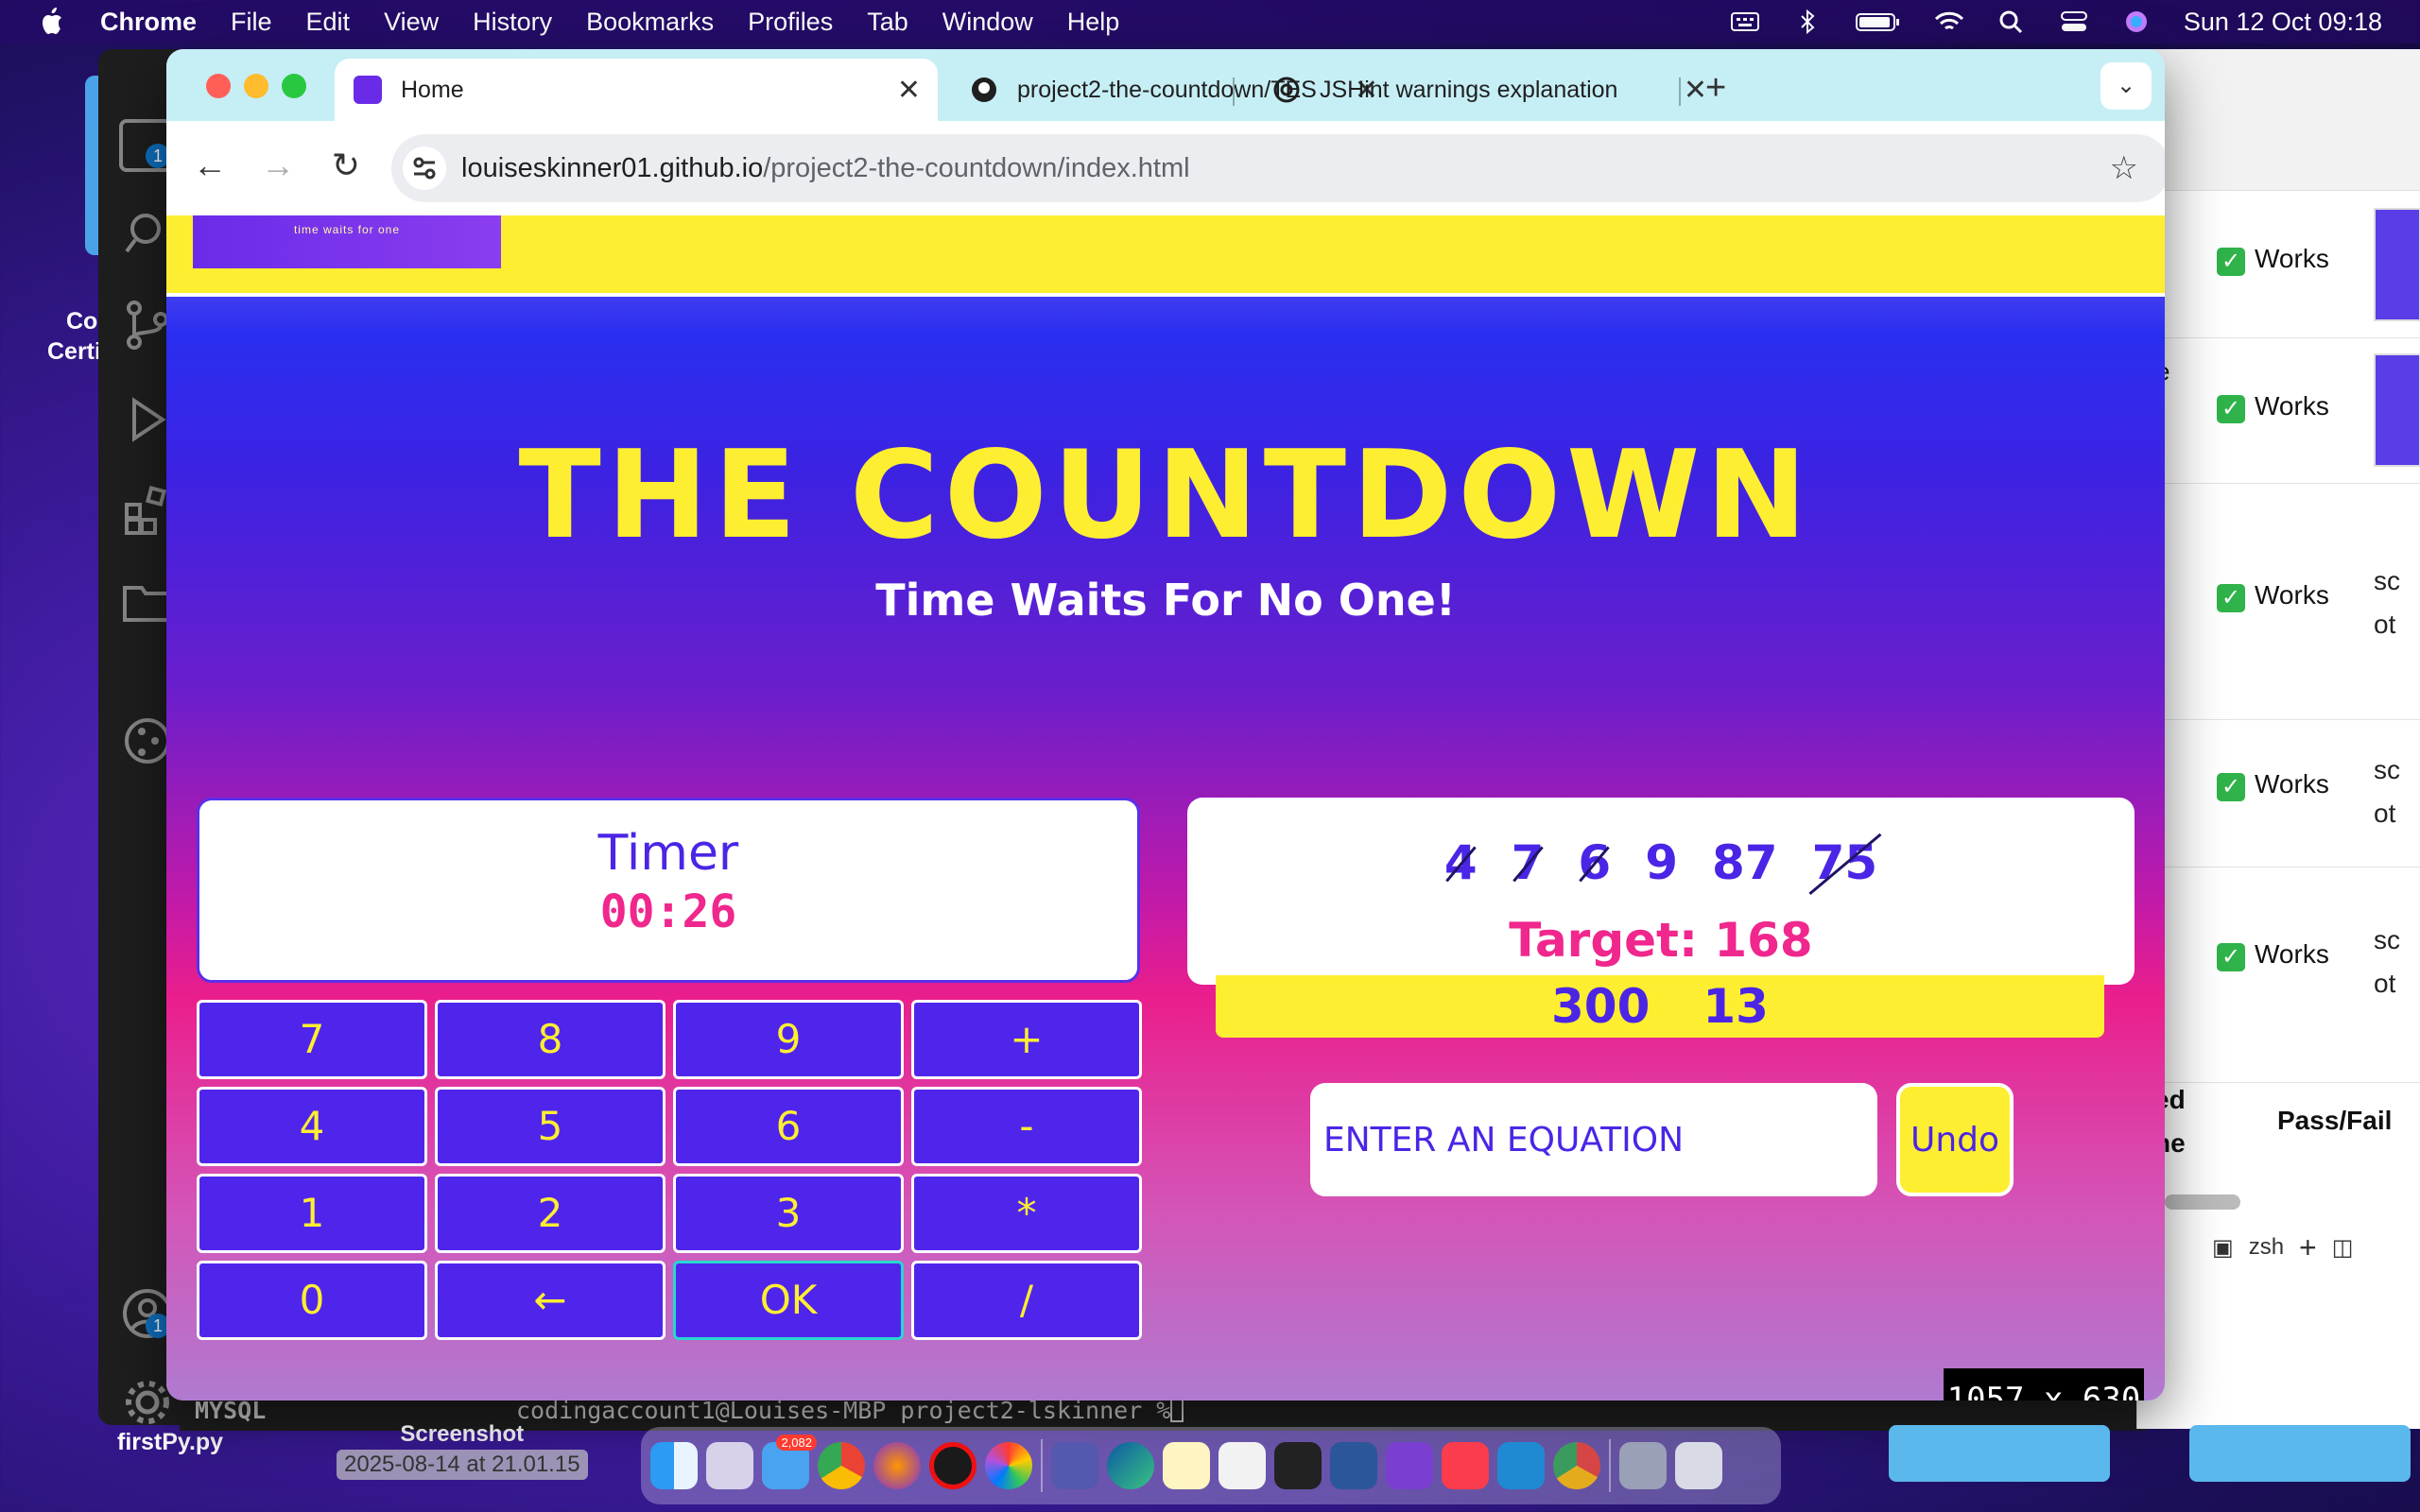 The image size is (2420, 1512). I want to click on split-terminal-icon: ◫, so click(2343, 1248).